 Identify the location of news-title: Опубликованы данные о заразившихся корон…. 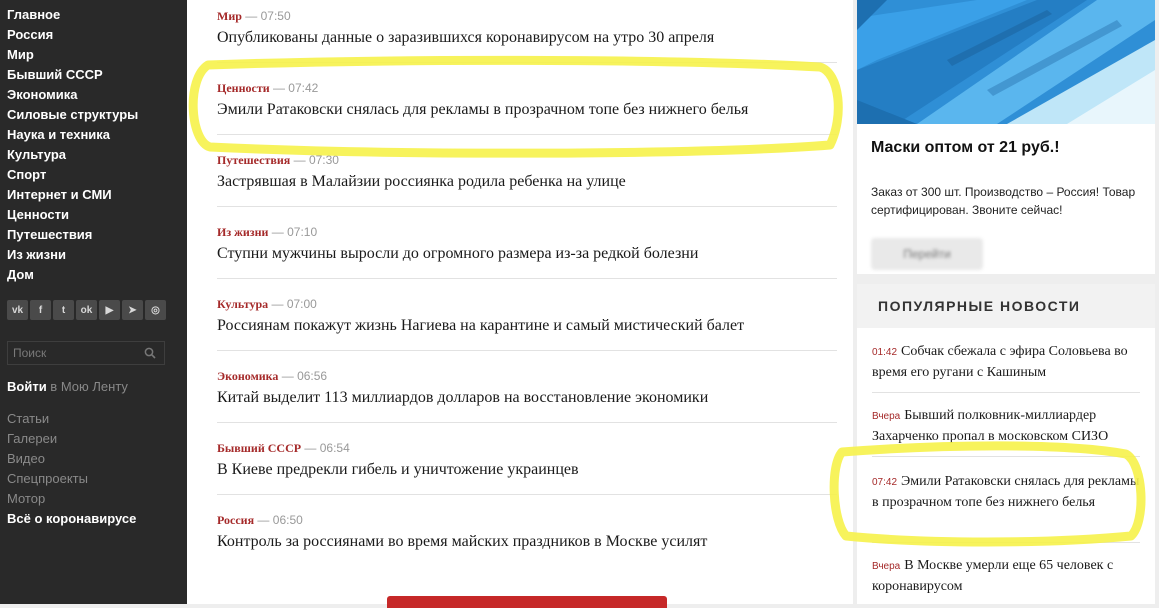
(527, 38).